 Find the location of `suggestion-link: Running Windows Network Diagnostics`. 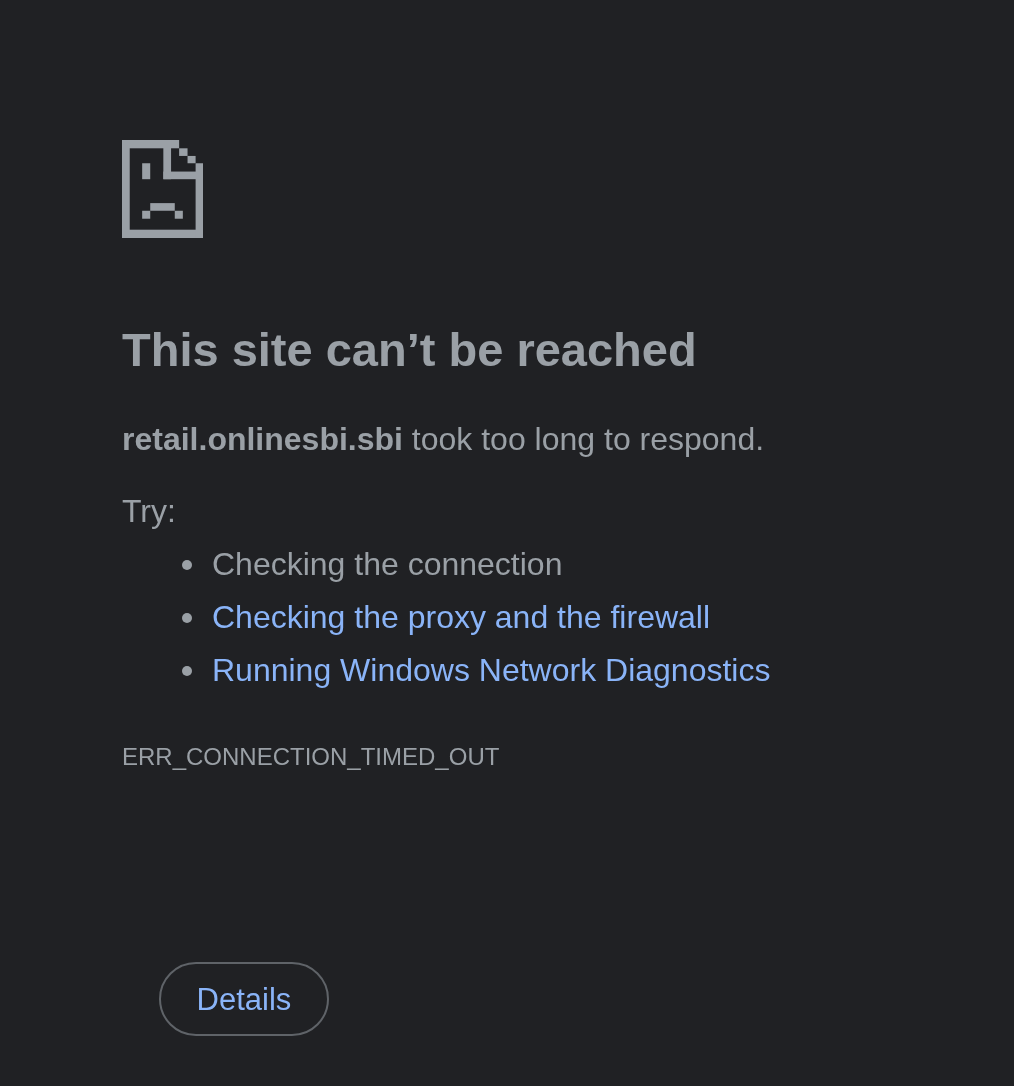

suggestion-link: Running Windows Network Diagnostics is located at coordinates (491, 670).